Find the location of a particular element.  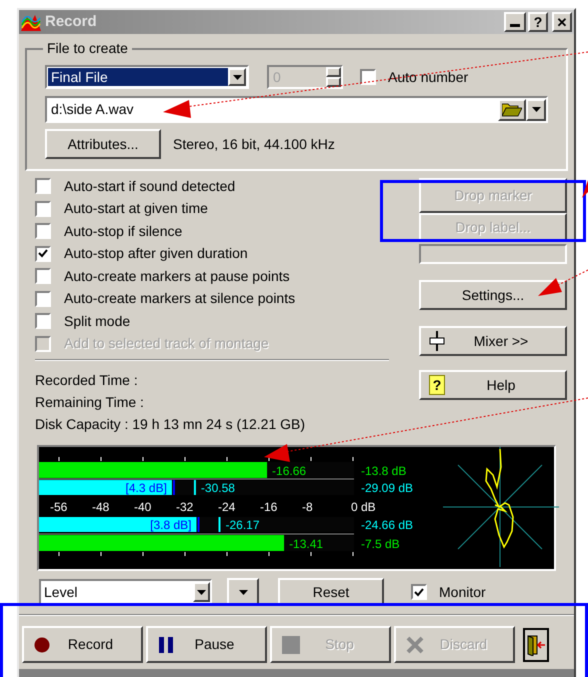

level-reading: -30.58 is located at coordinates (217, 488).